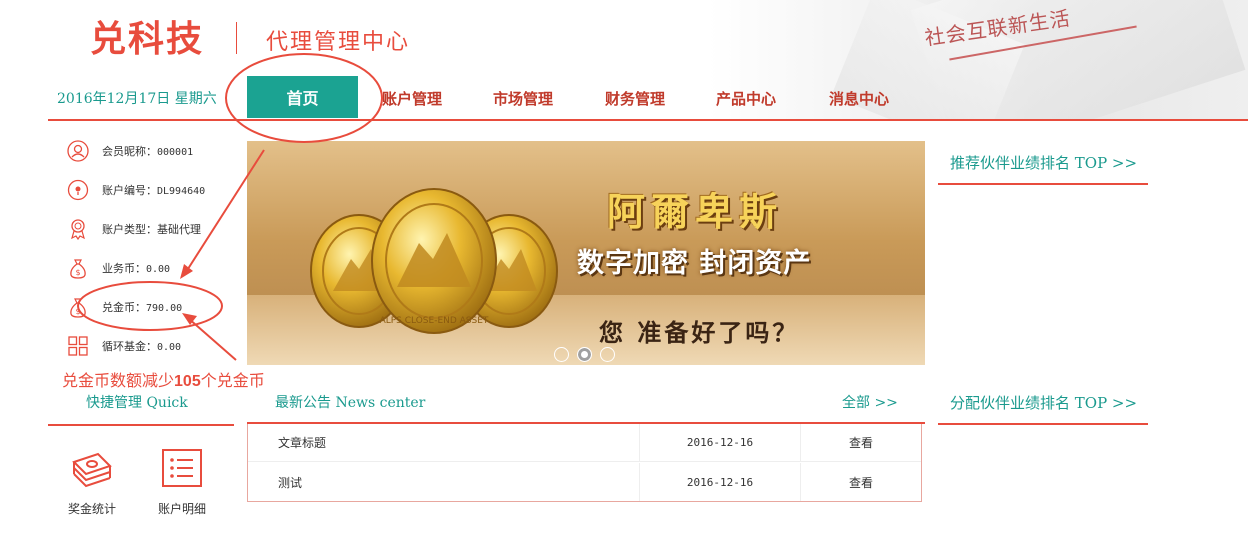  I want to click on account-type-label: 账户类型：, so click(129, 229).